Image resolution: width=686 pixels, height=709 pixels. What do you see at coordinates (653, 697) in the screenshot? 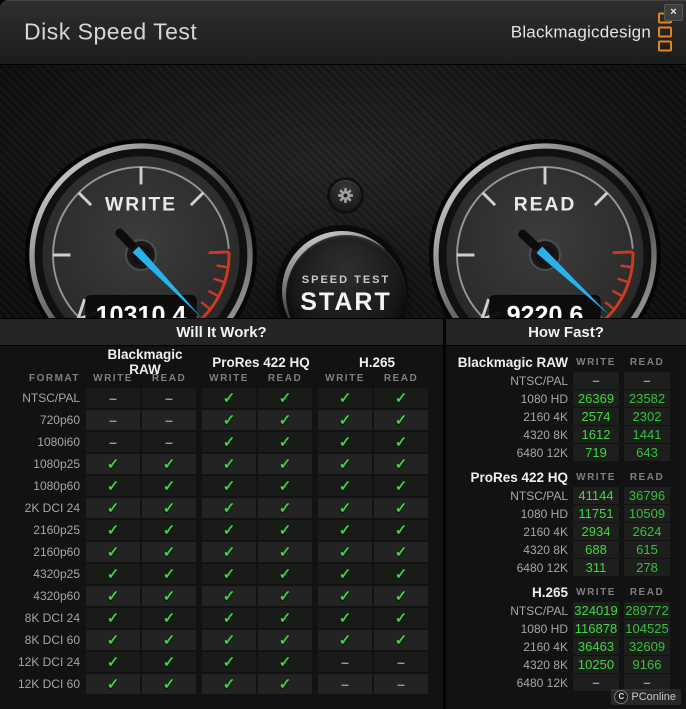
I see `watermark-text: PConline` at bounding box center [653, 697].